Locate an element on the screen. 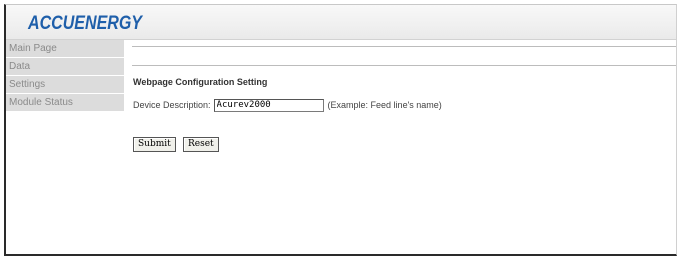 The height and width of the screenshot is (258, 679). device-description-label: Device Description: is located at coordinates (172, 105).